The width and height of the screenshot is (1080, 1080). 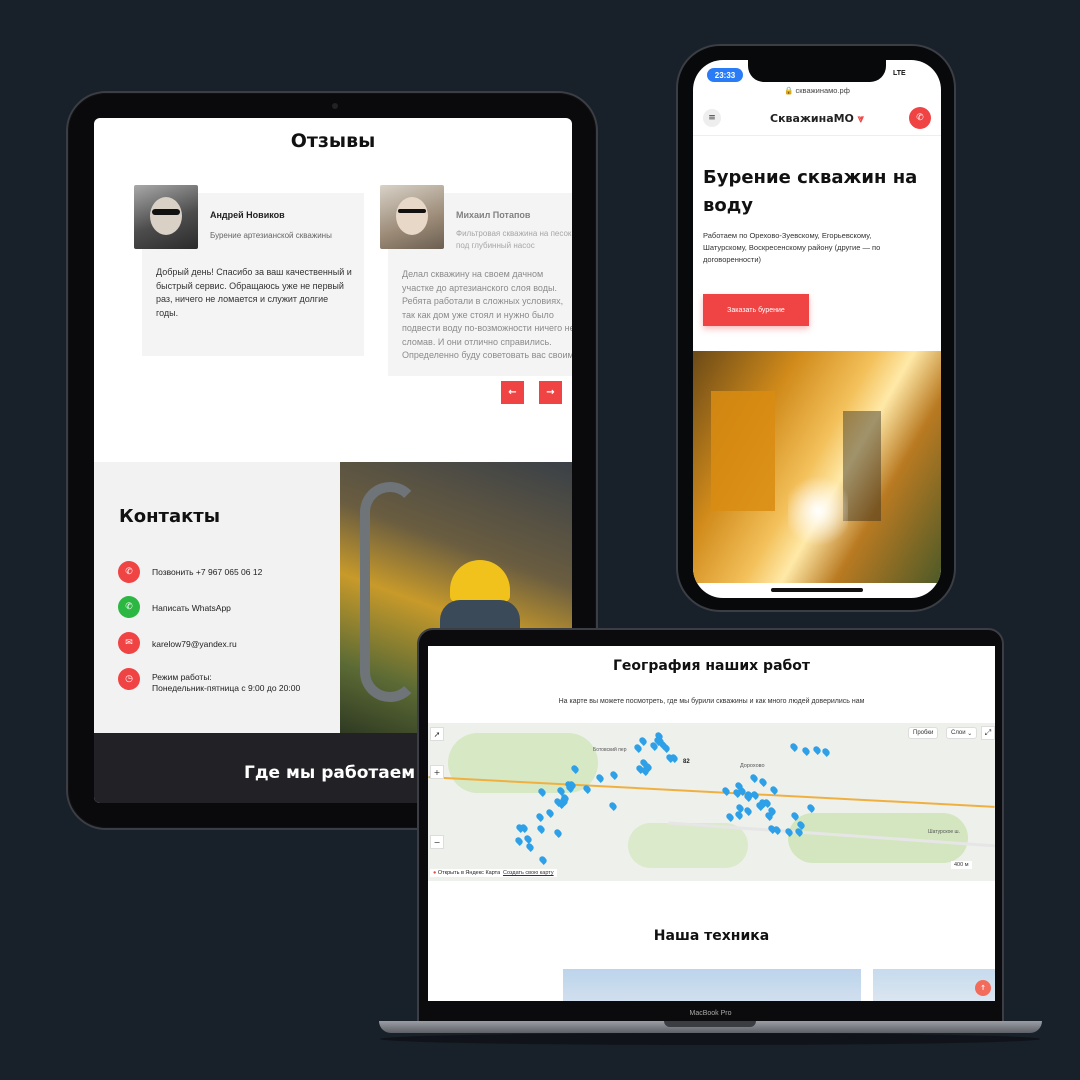 What do you see at coordinates (743, 451) in the screenshot?
I see `rig-shape` at bounding box center [743, 451].